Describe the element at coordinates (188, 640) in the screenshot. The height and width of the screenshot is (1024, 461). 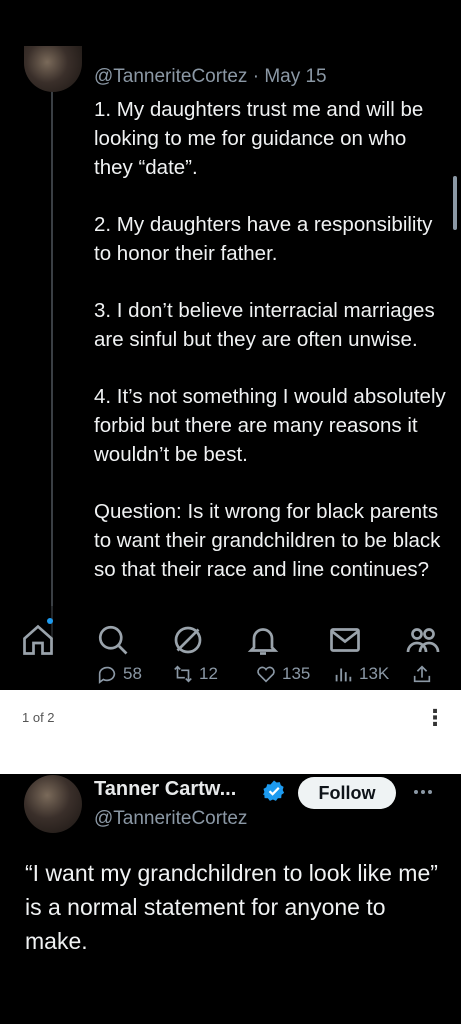
I see `grok-icon` at that location.